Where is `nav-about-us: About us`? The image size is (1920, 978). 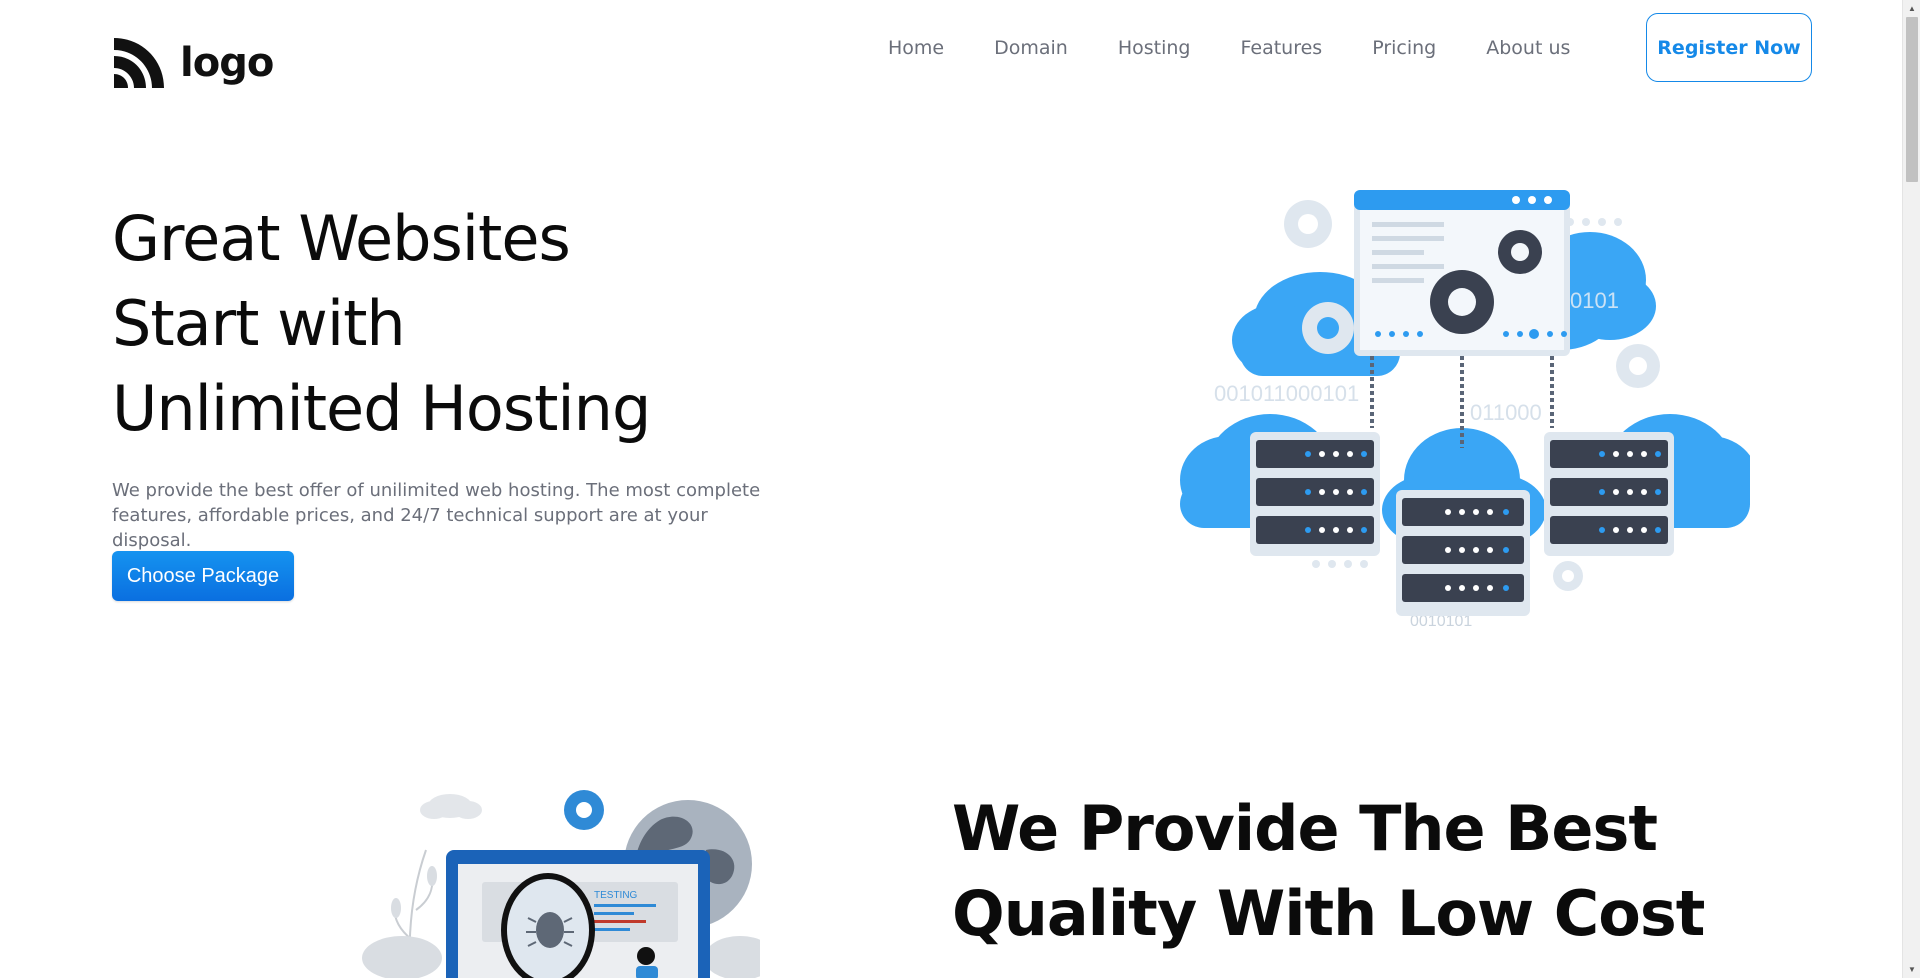
nav-about-us: About us is located at coordinates (1528, 48).